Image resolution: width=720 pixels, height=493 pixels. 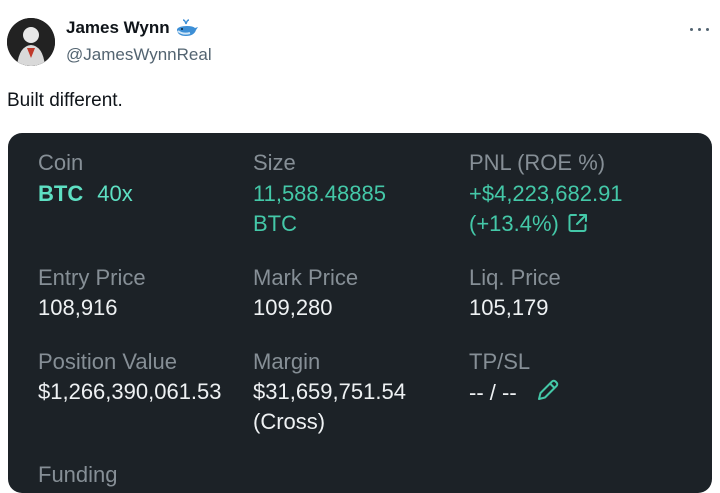 I want to click on size-unit: BTC, so click(x=275, y=223).